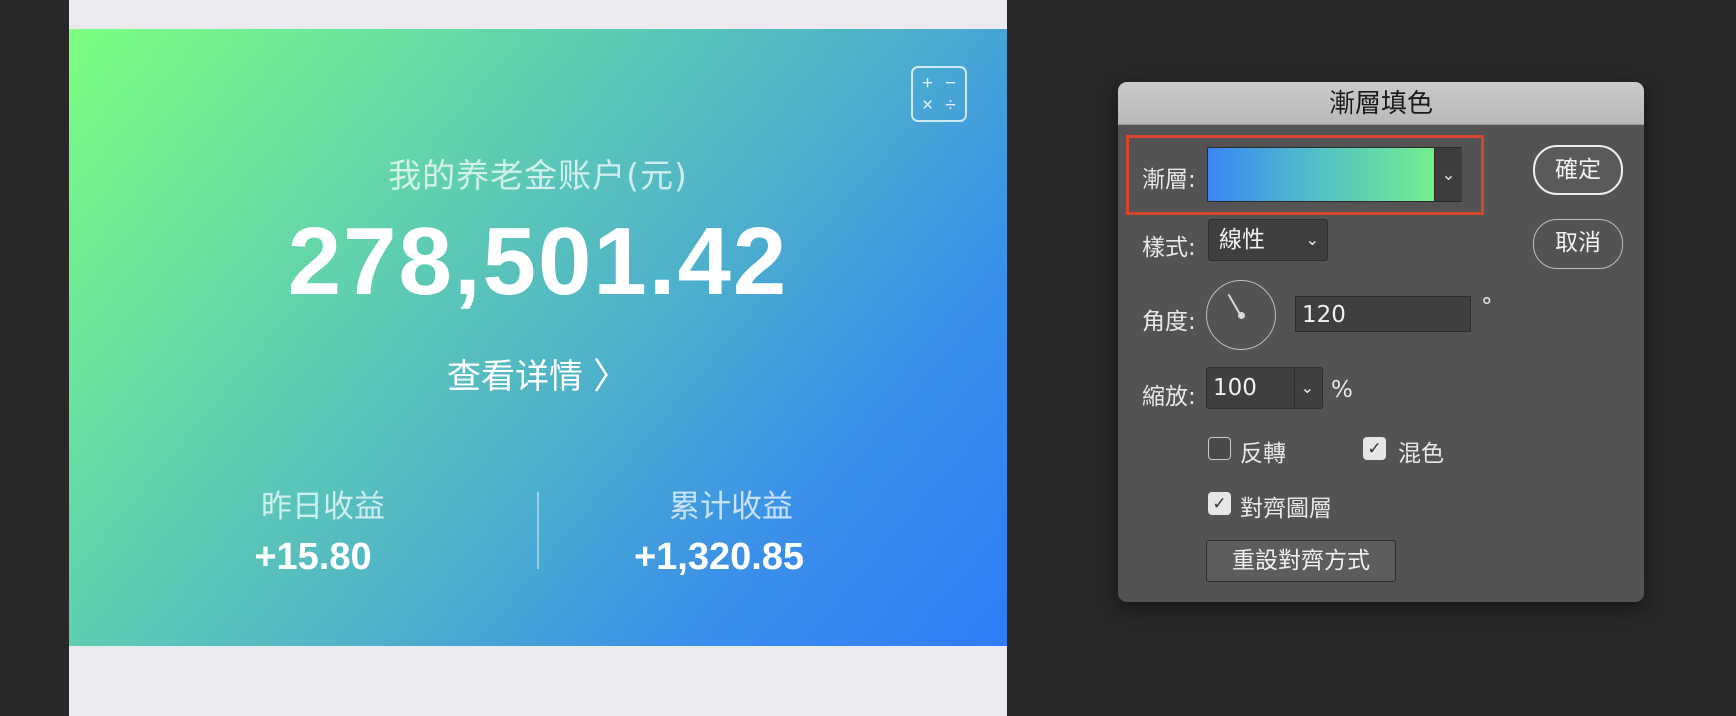 The width and height of the screenshot is (1736, 716). I want to click on angle-dial, so click(1241, 315).